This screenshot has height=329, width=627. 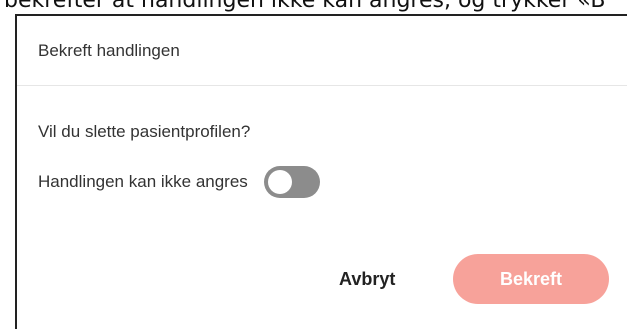 I want to click on toggle-knob, so click(x=279, y=182).